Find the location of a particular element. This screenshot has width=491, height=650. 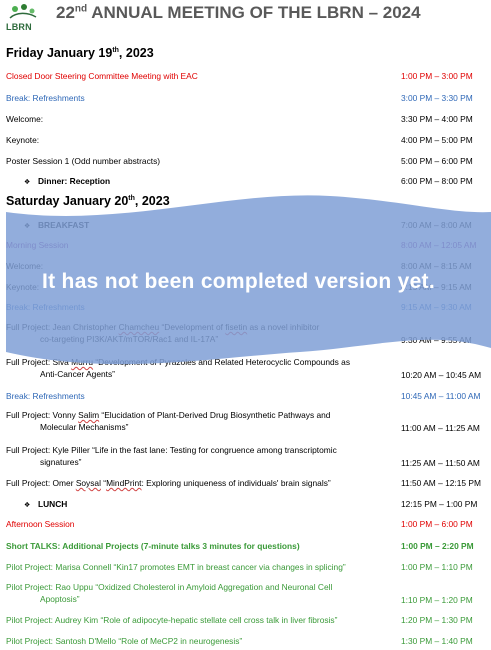

logo-text: LBRN is located at coordinates (19, 27).